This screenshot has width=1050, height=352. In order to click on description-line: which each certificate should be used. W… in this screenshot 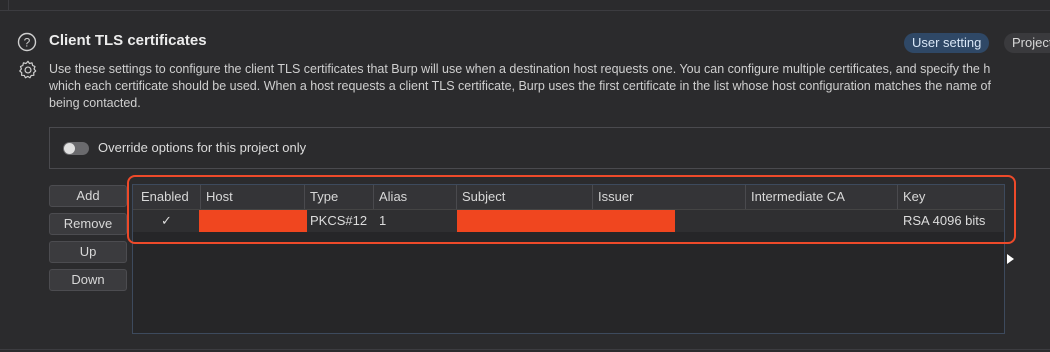, I will do `click(520, 86)`.